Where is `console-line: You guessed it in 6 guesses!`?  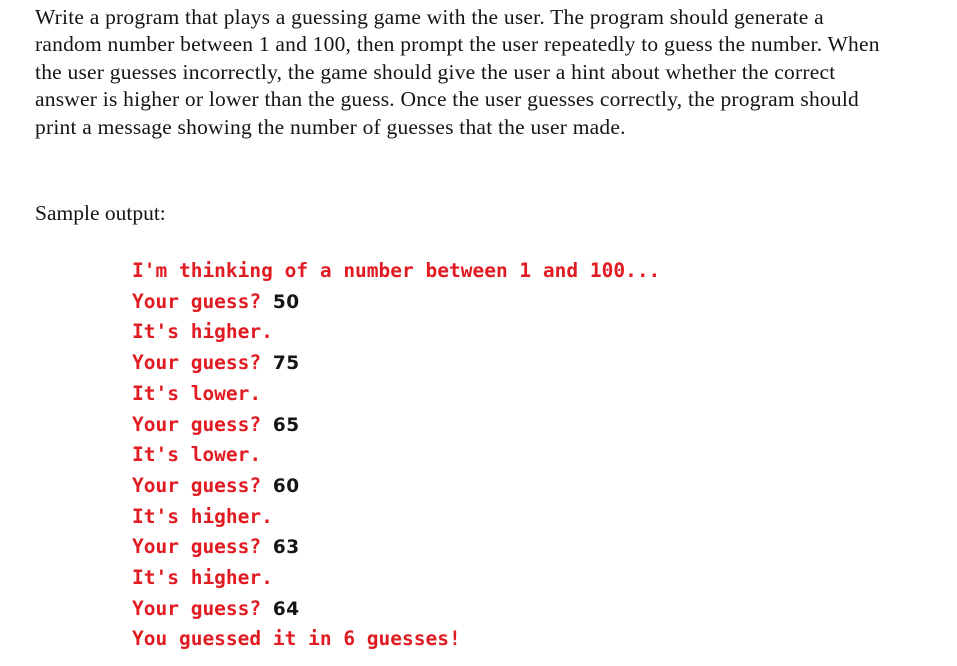 console-line: You guessed it in 6 guesses! is located at coordinates (512, 639).